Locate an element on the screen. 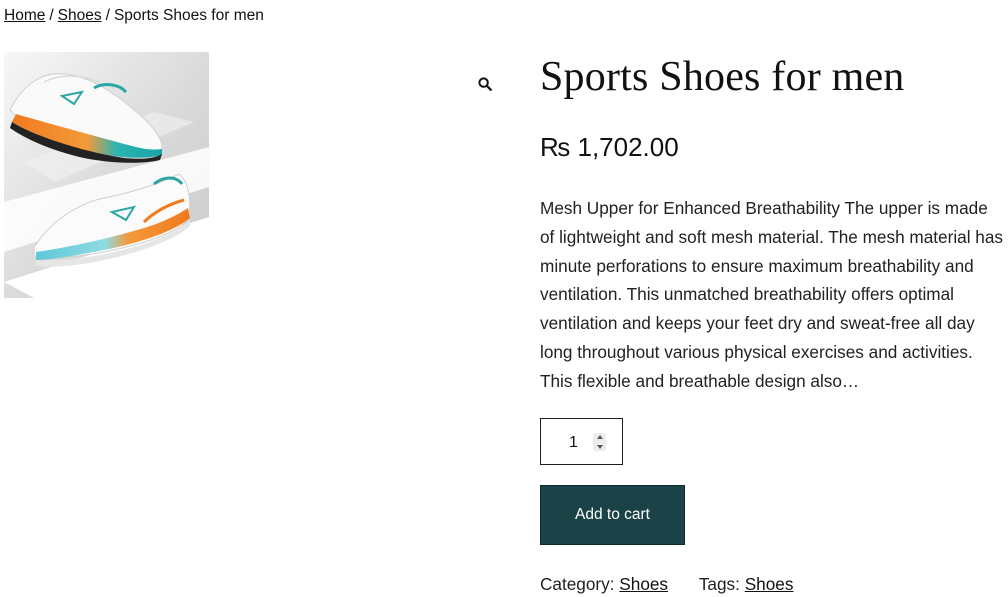 Image resolution: width=1008 pixels, height=597 pixels. product-image-shoes is located at coordinates (106, 175).